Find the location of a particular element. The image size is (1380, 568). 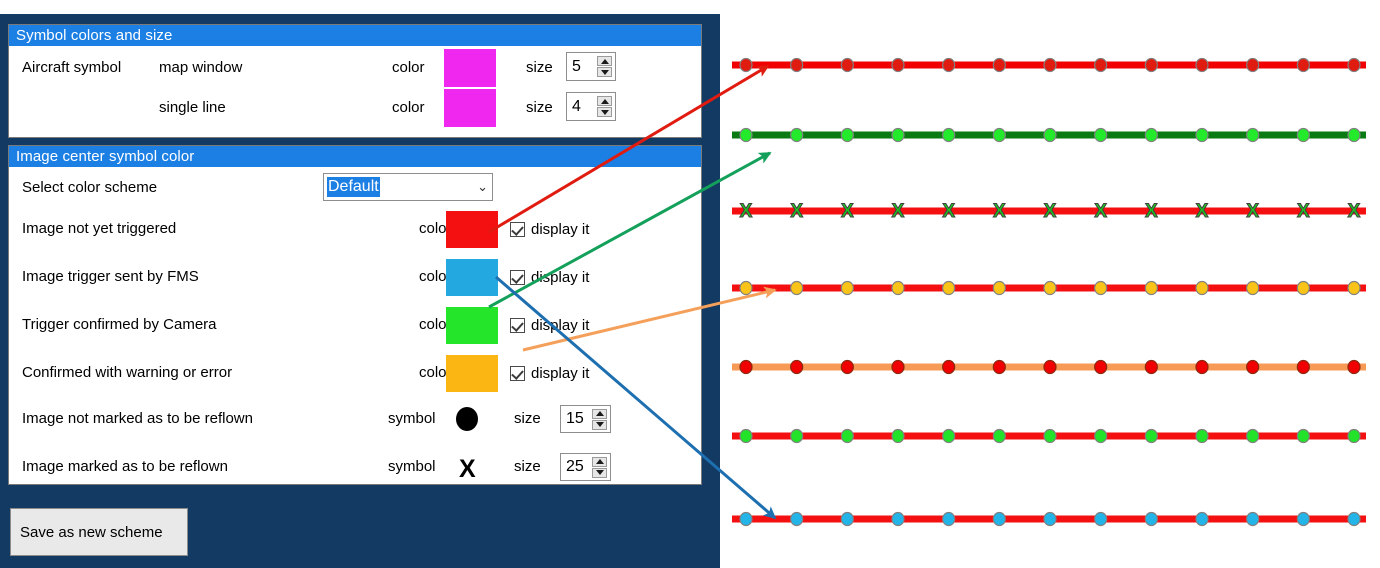

row-select-color-scheme: Select color scheme Default ⌄ is located at coordinates (355, 188).